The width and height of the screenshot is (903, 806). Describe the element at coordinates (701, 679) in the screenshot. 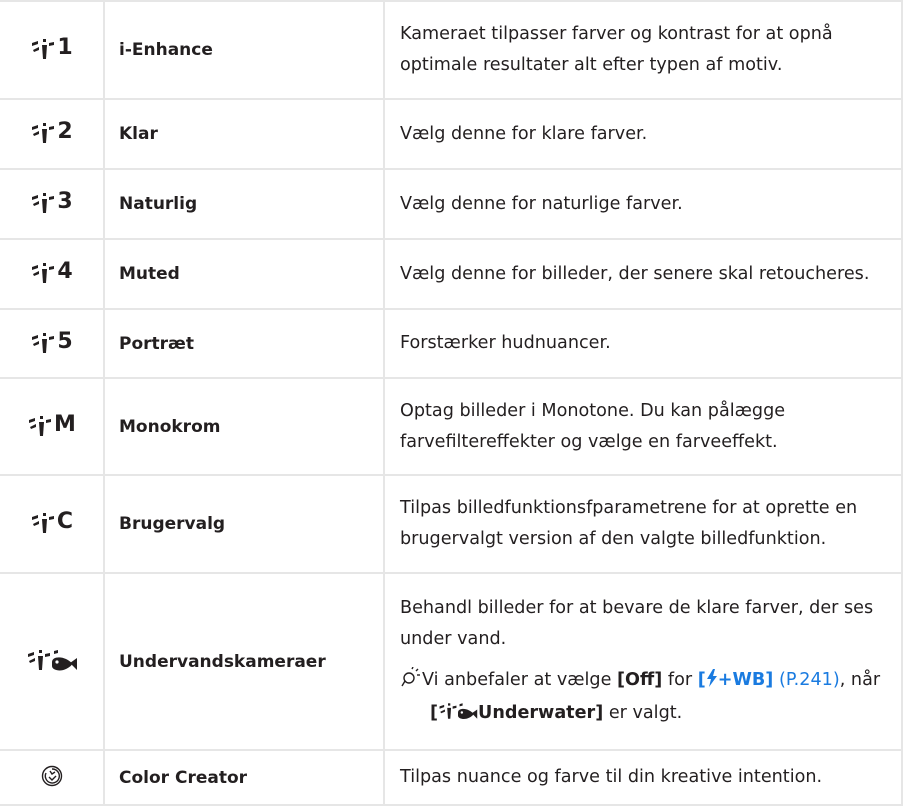

I see `flash-bracket: [` at that location.